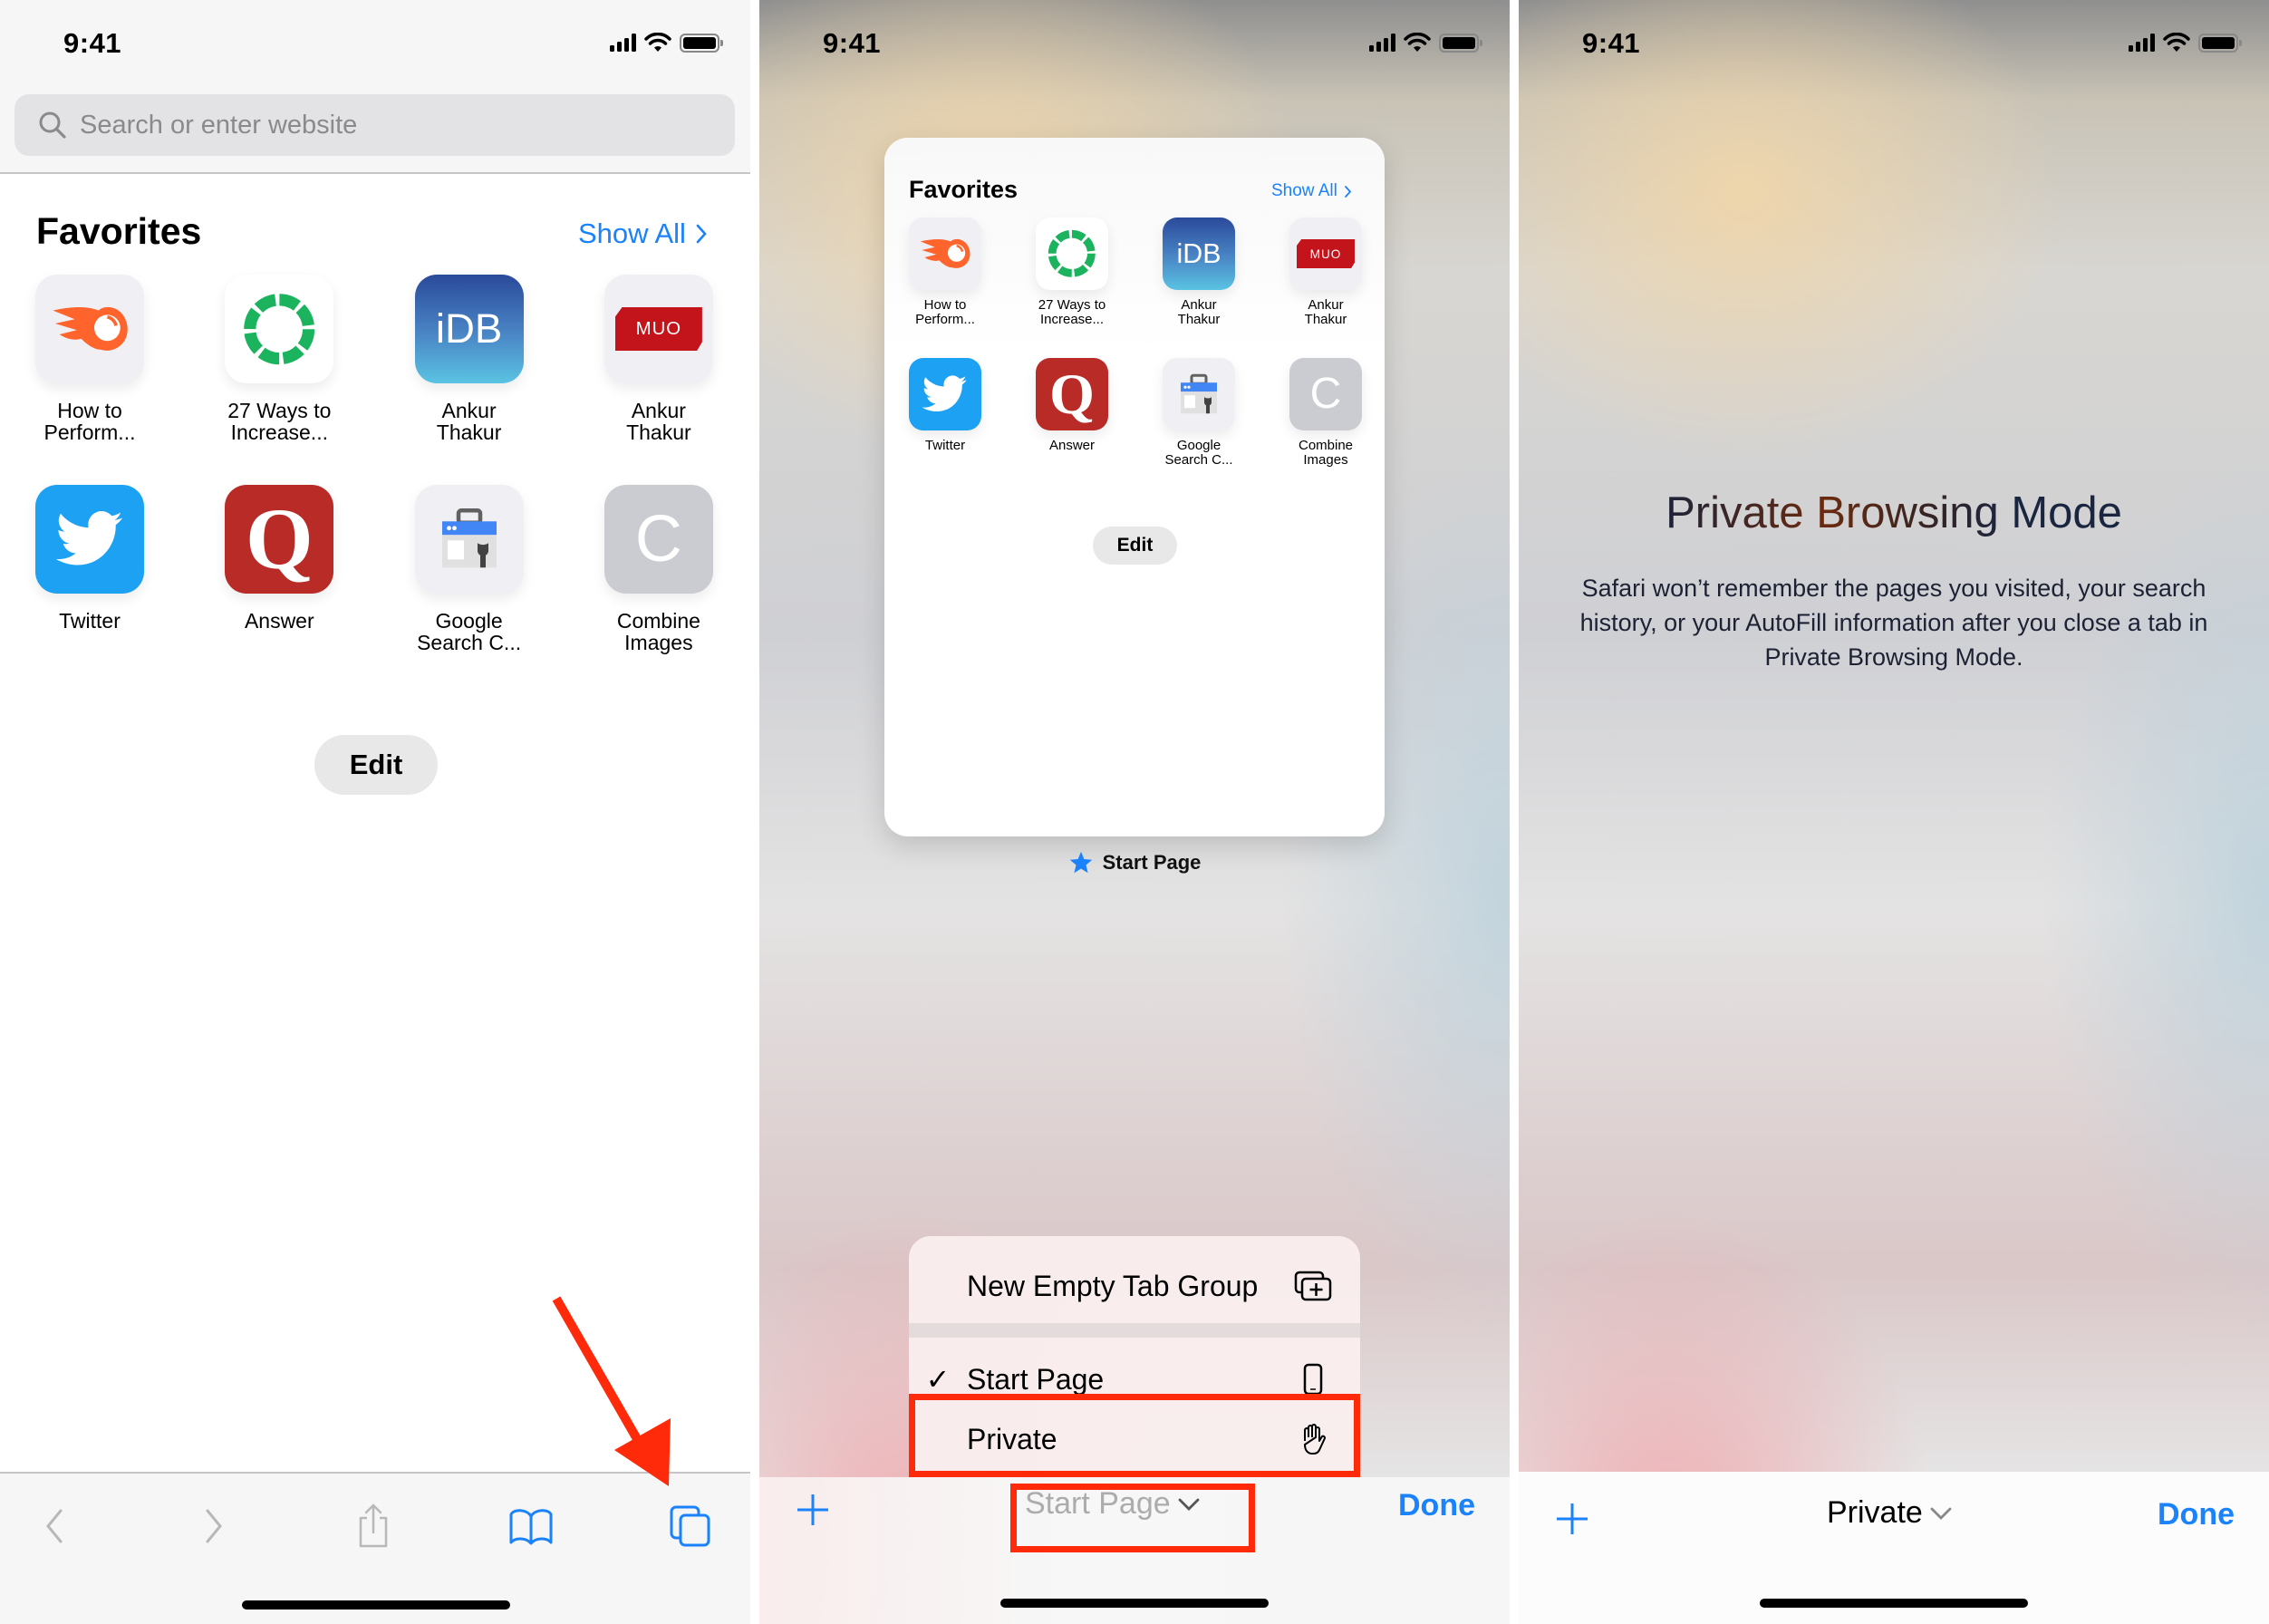  I want to click on private-mode-title-text: Private Browsing Mode, so click(1894, 512).